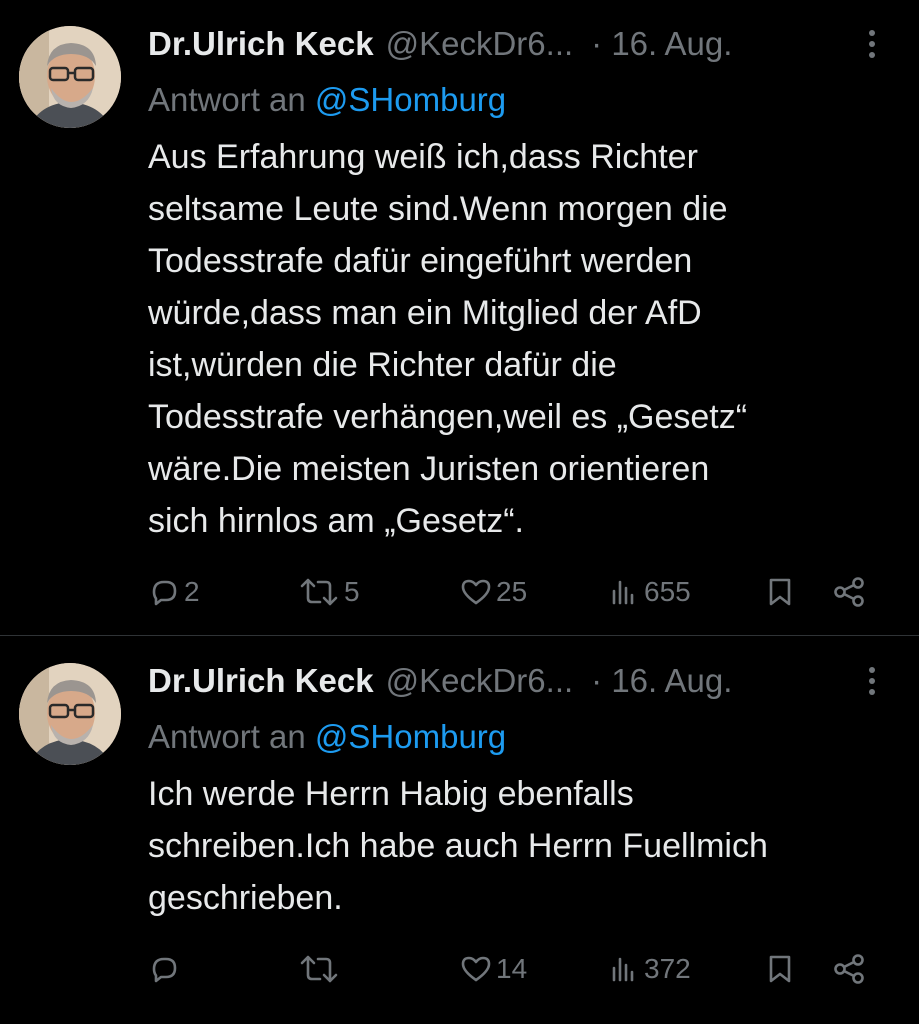 The height and width of the screenshot is (1024, 919). I want to click on reply-button, so click(166, 969).